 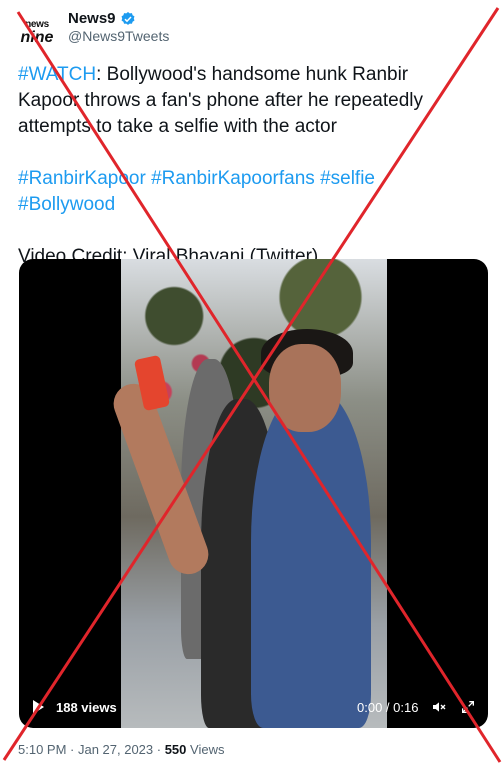 I want to click on author-name-row: News9, so click(x=102, y=18).